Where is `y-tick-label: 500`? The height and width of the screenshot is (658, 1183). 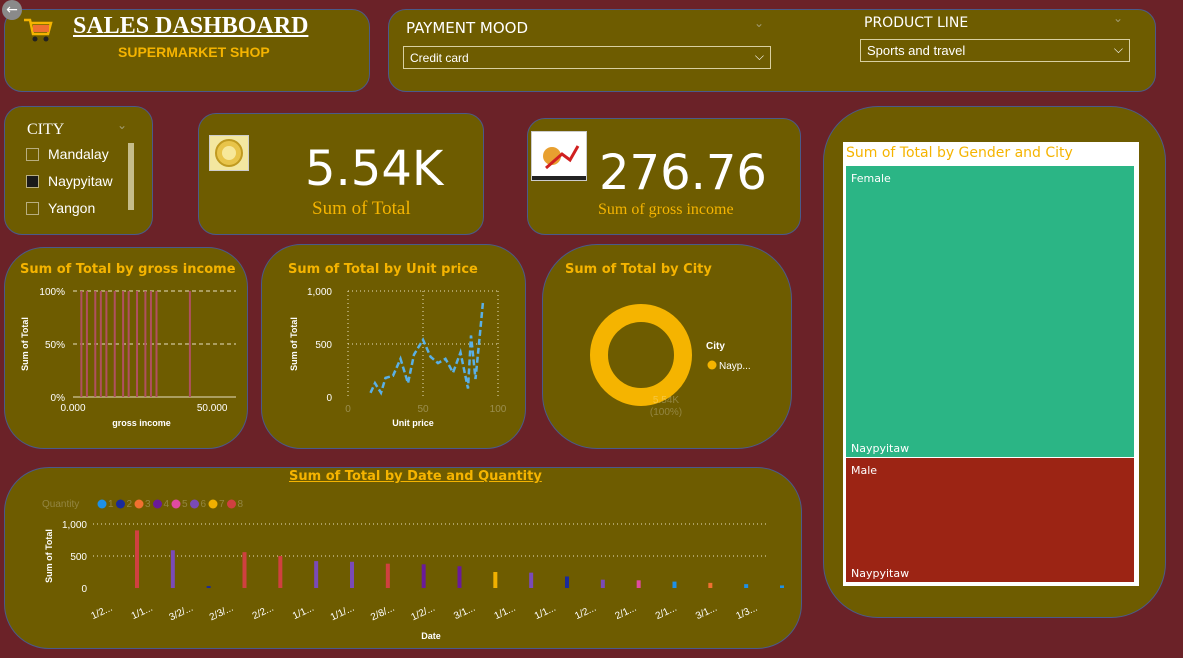
y-tick-label: 500 is located at coordinates (78, 557).